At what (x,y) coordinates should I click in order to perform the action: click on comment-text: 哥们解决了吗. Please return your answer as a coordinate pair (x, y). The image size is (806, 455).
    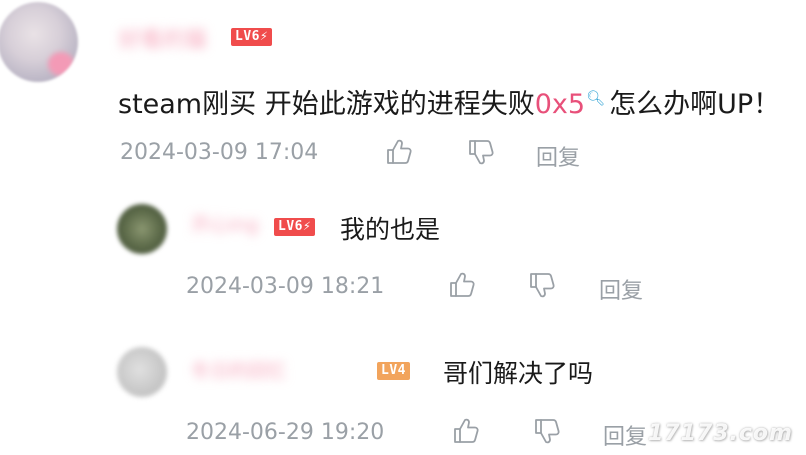
    Looking at the image, I should click on (518, 373).